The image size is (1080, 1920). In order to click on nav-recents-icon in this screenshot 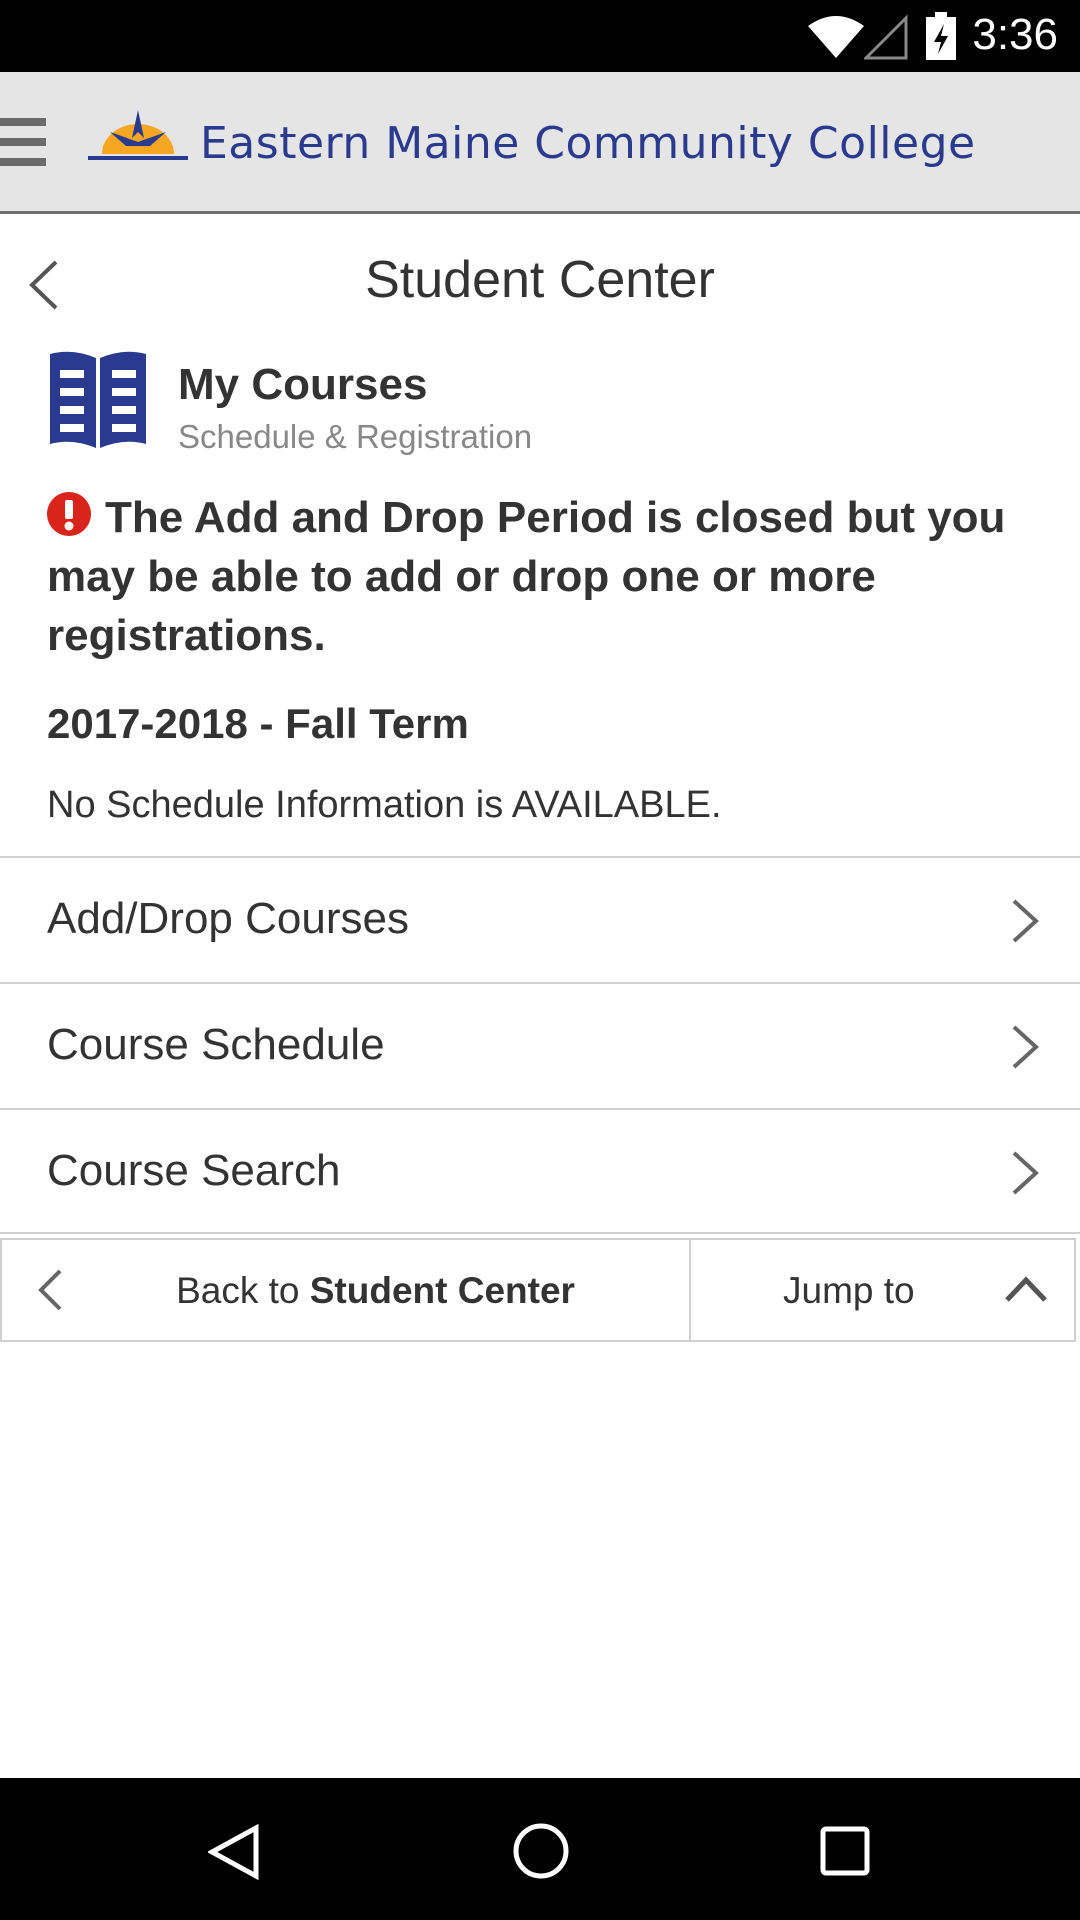, I will do `click(845, 1851)`.